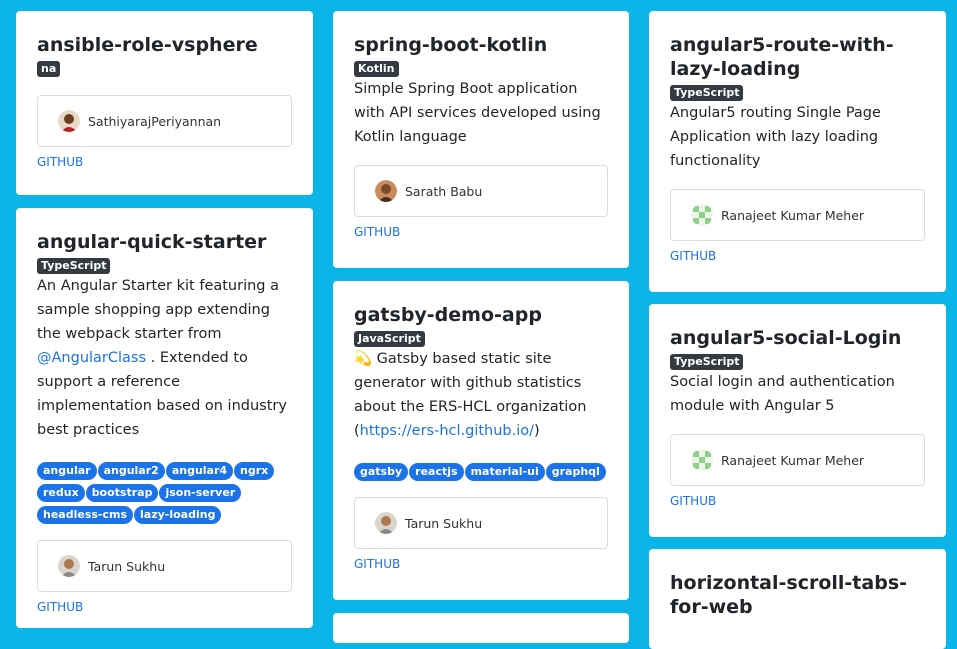  I want to click on tag: redux, so click(61, 493).